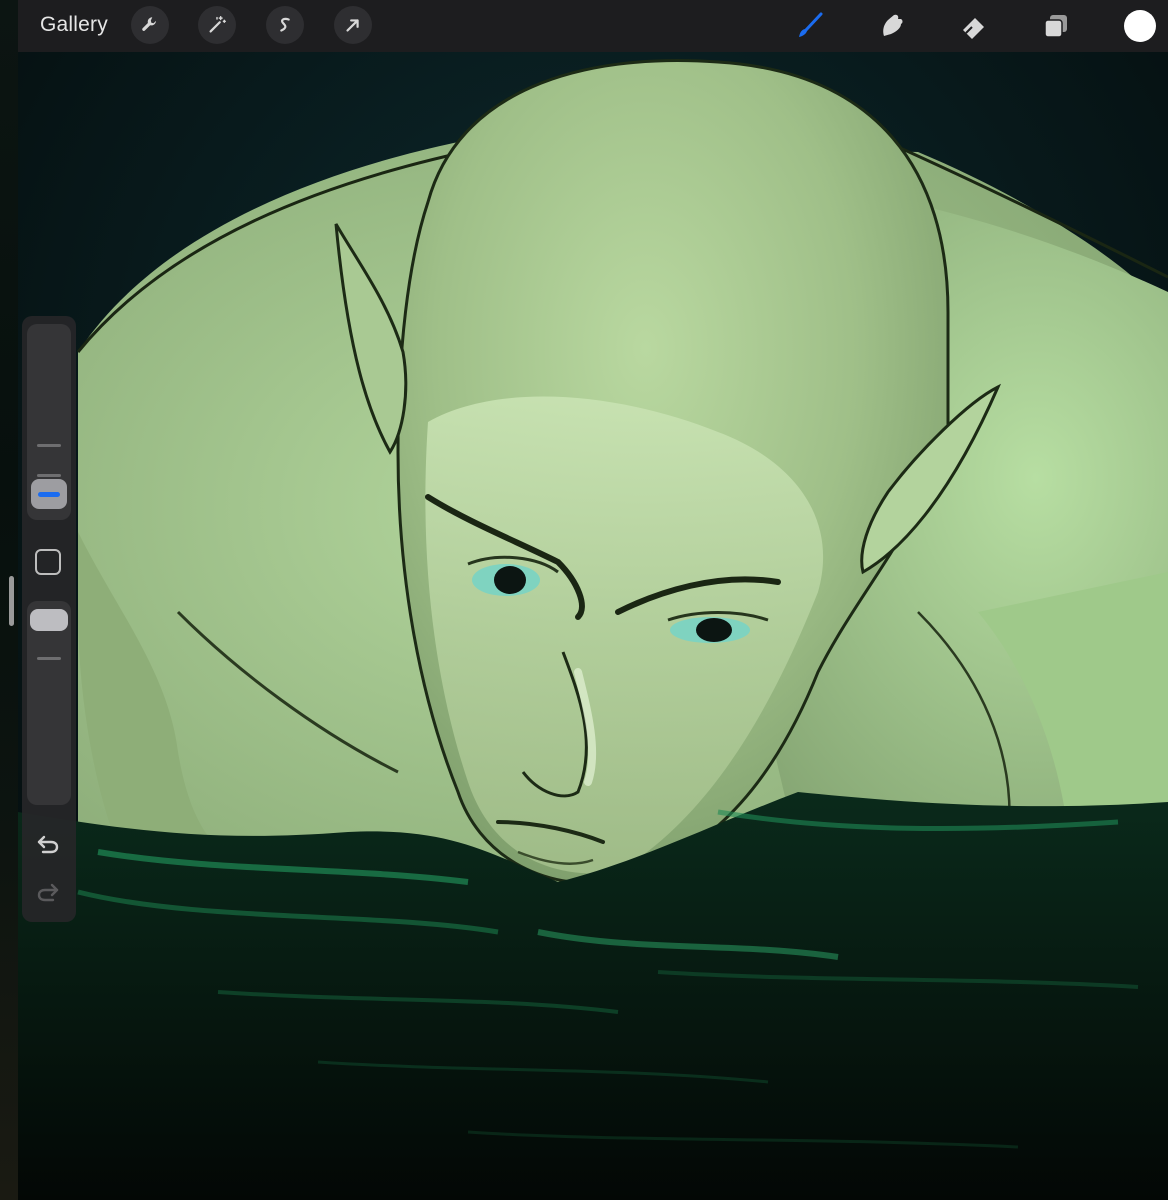  I want to click on color-picker-button, so click(1140, 26).